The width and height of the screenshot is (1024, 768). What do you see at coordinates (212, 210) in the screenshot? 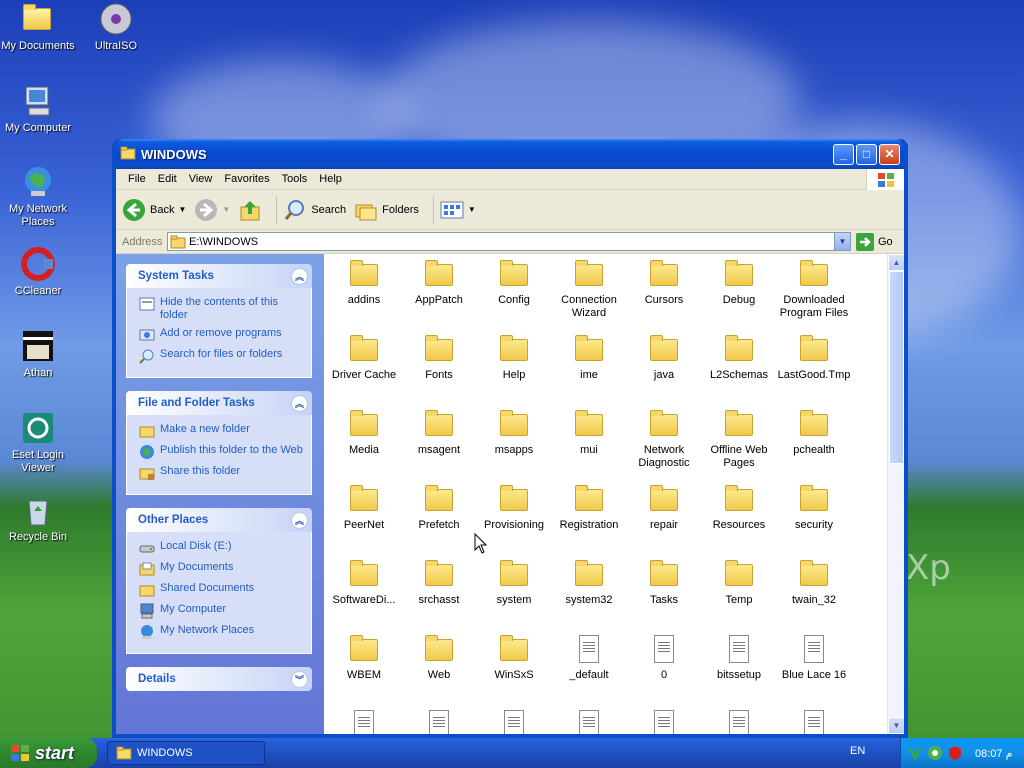
I see `forward-button: ▼` at bounding box center [212, 210].